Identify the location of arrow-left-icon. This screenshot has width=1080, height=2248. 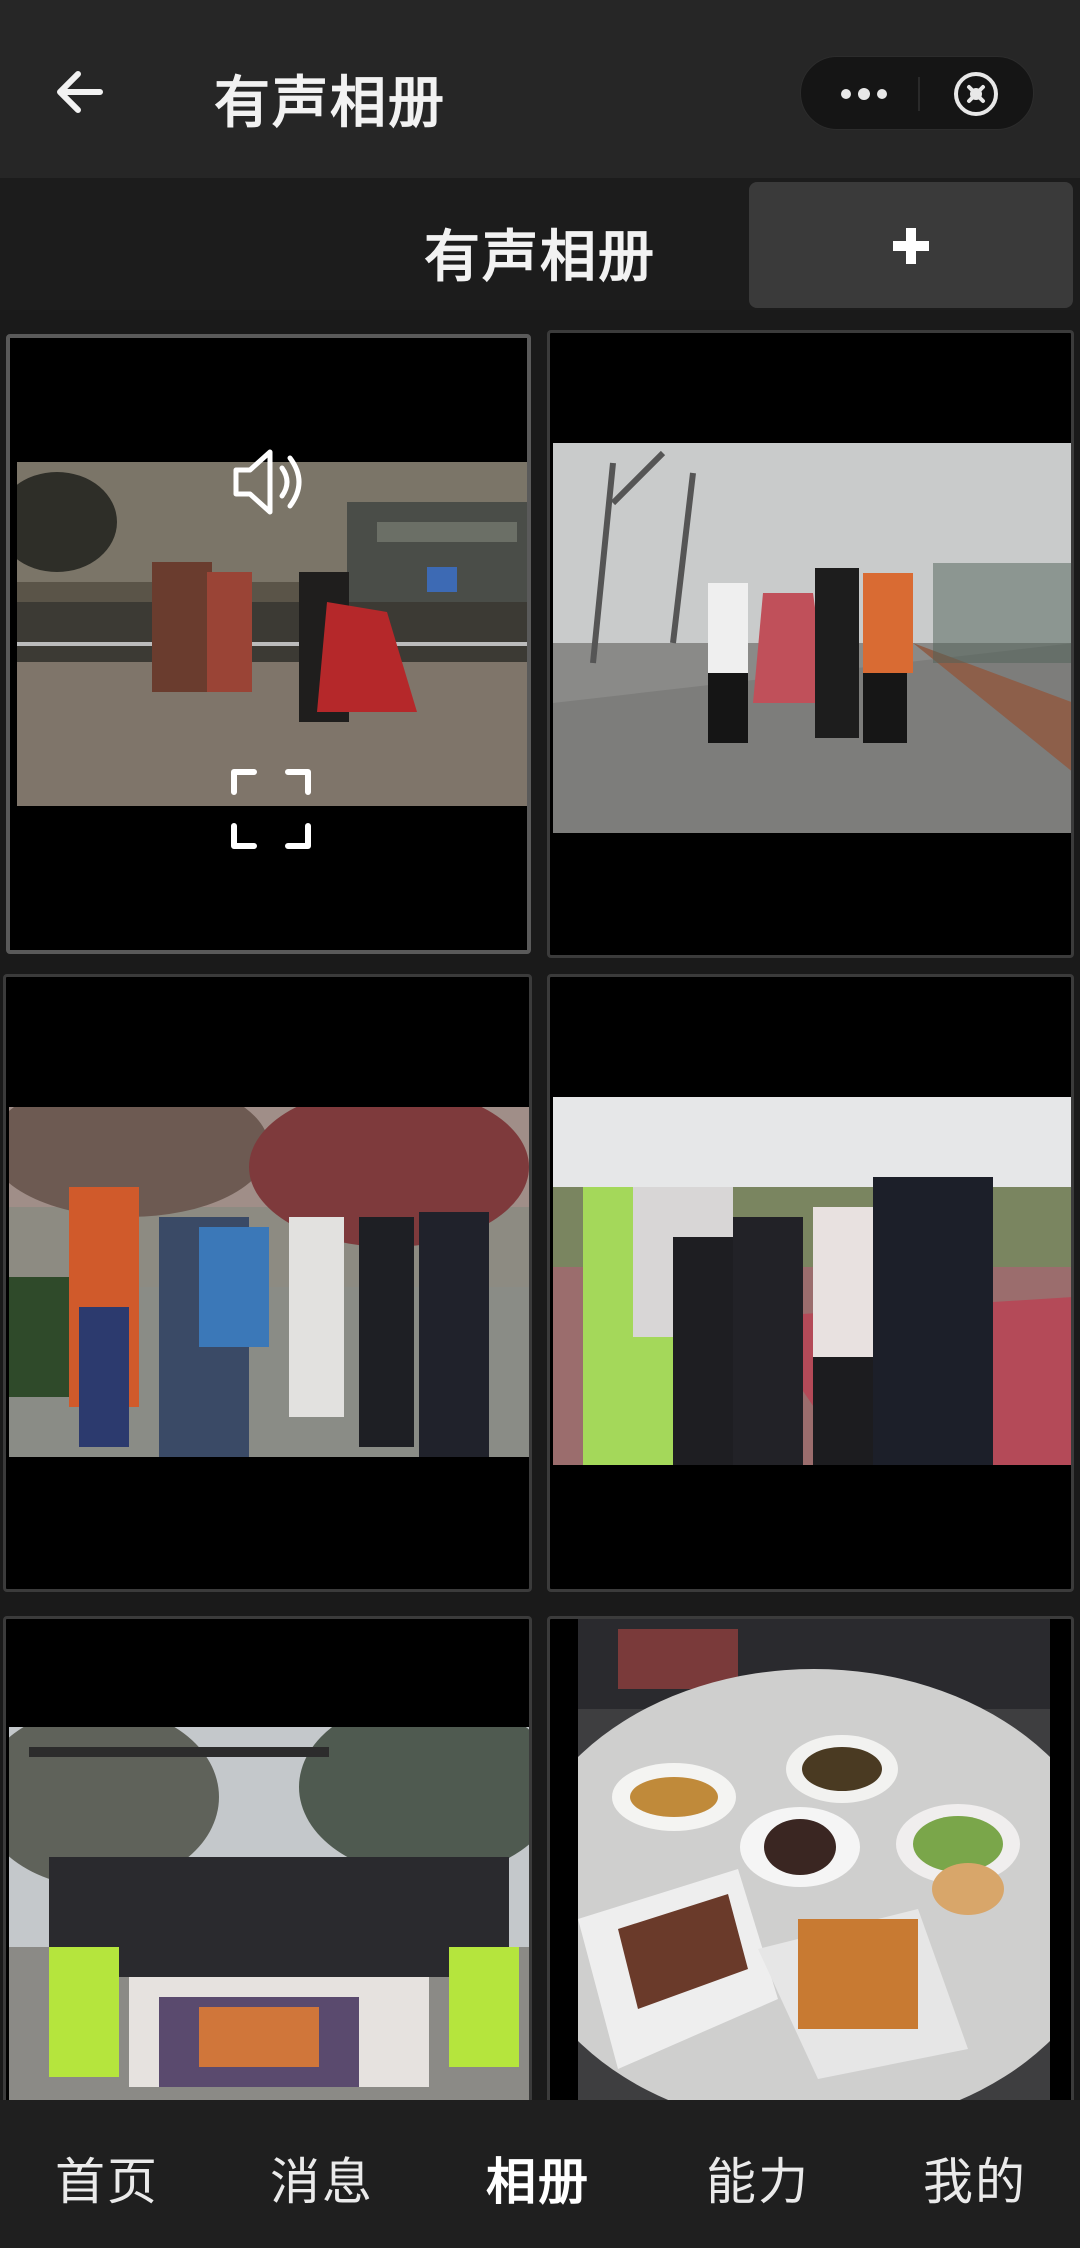
(80, 92).